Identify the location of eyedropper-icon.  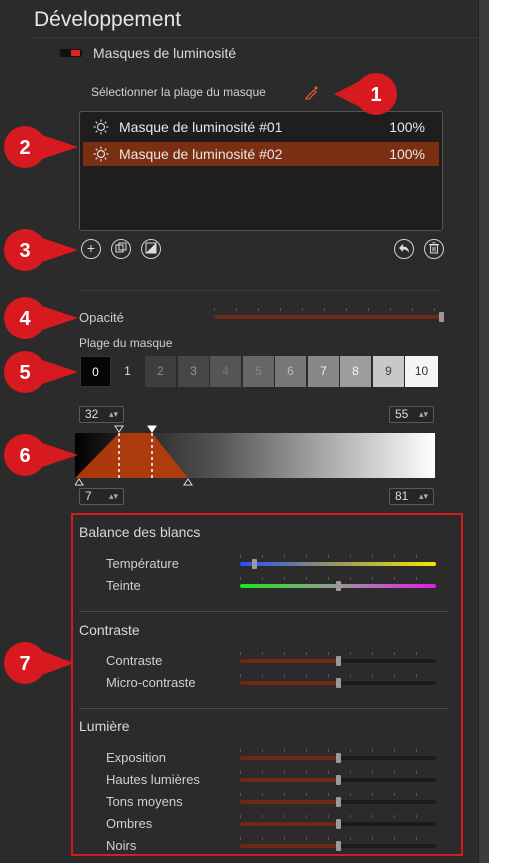
(312, 92).